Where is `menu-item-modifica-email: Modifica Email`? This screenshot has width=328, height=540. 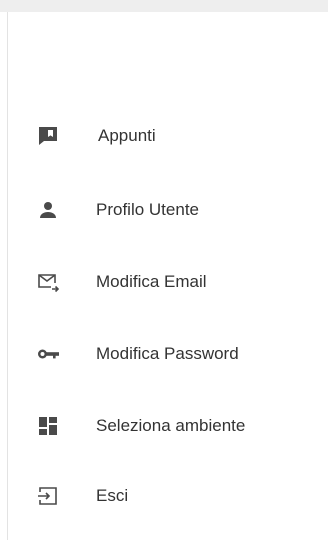 menu-item-modifica-email: Modifica Email is located at coordinates (164, 282).